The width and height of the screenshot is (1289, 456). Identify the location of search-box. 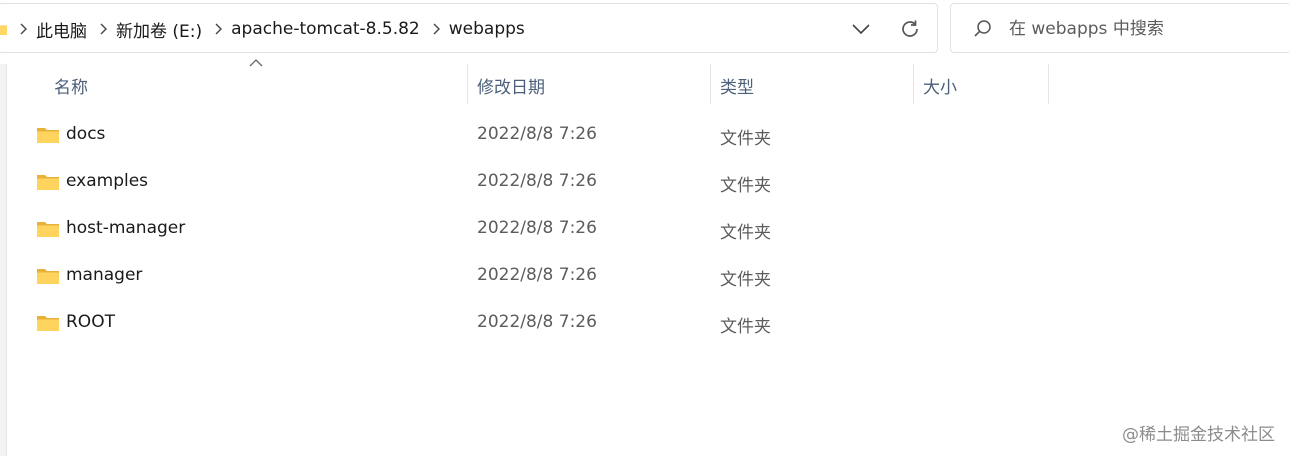
(1119, 28).